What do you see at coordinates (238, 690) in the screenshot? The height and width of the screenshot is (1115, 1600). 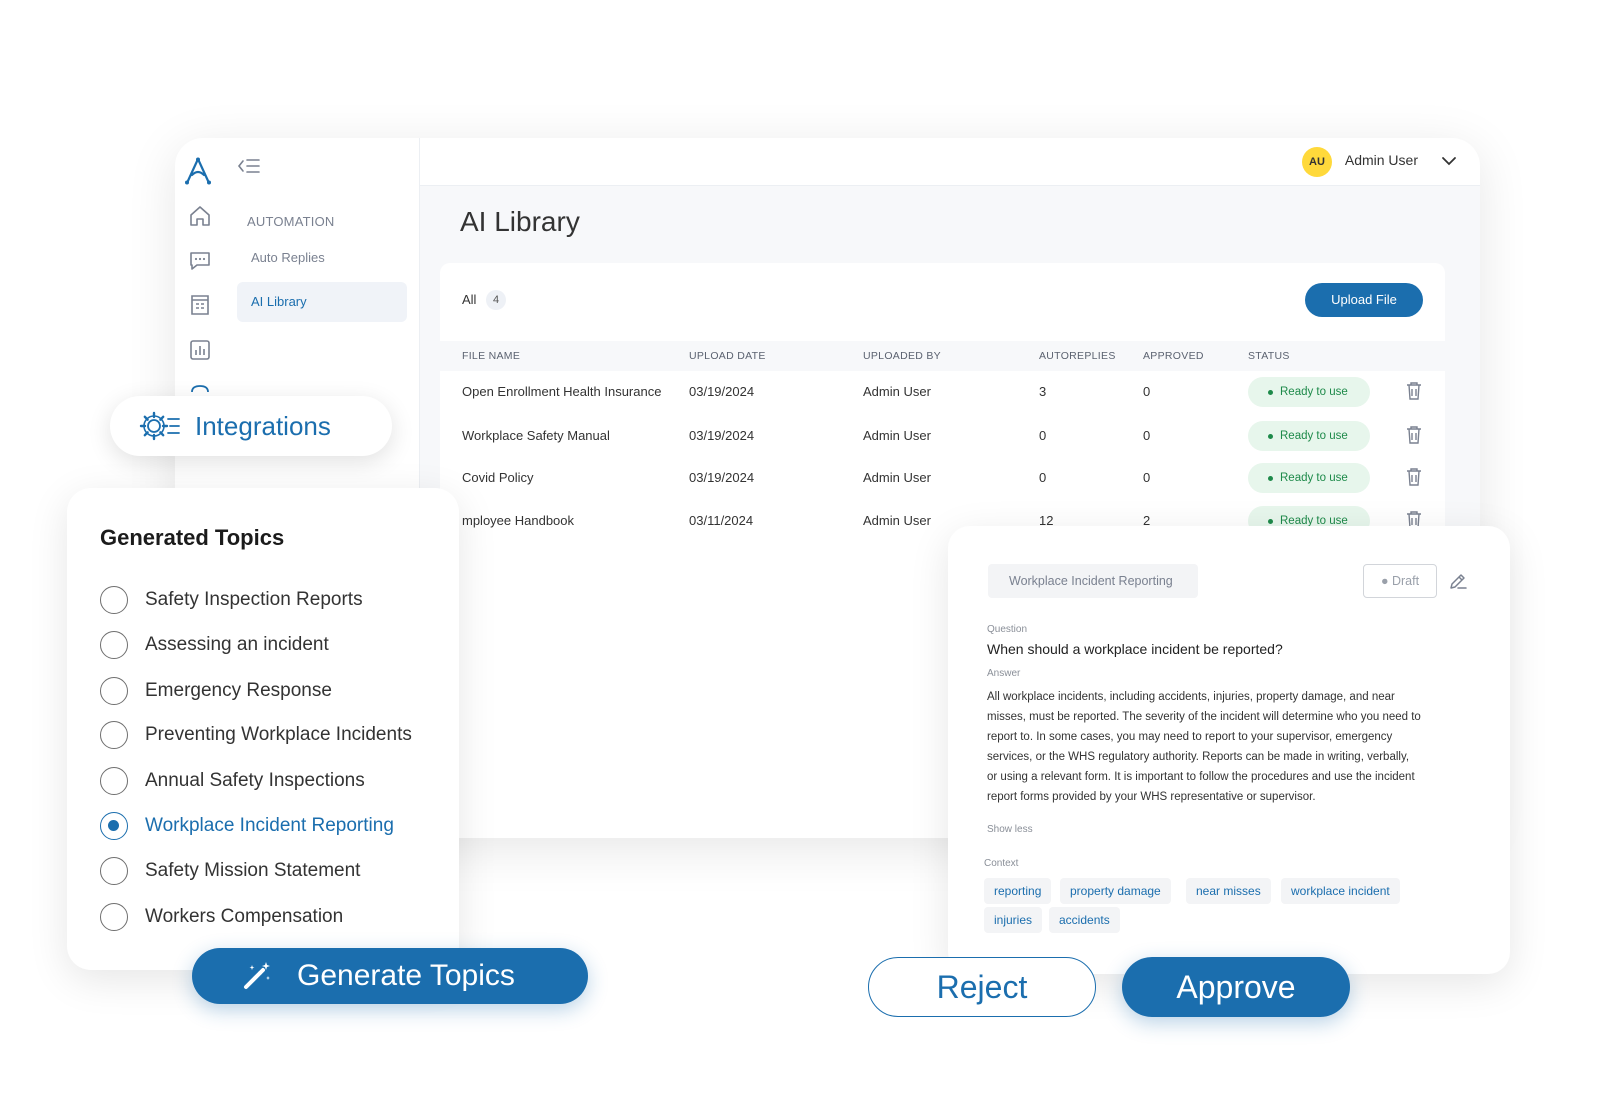 I see `topic-label: Emergency Response` at bounding box center [238, 690].